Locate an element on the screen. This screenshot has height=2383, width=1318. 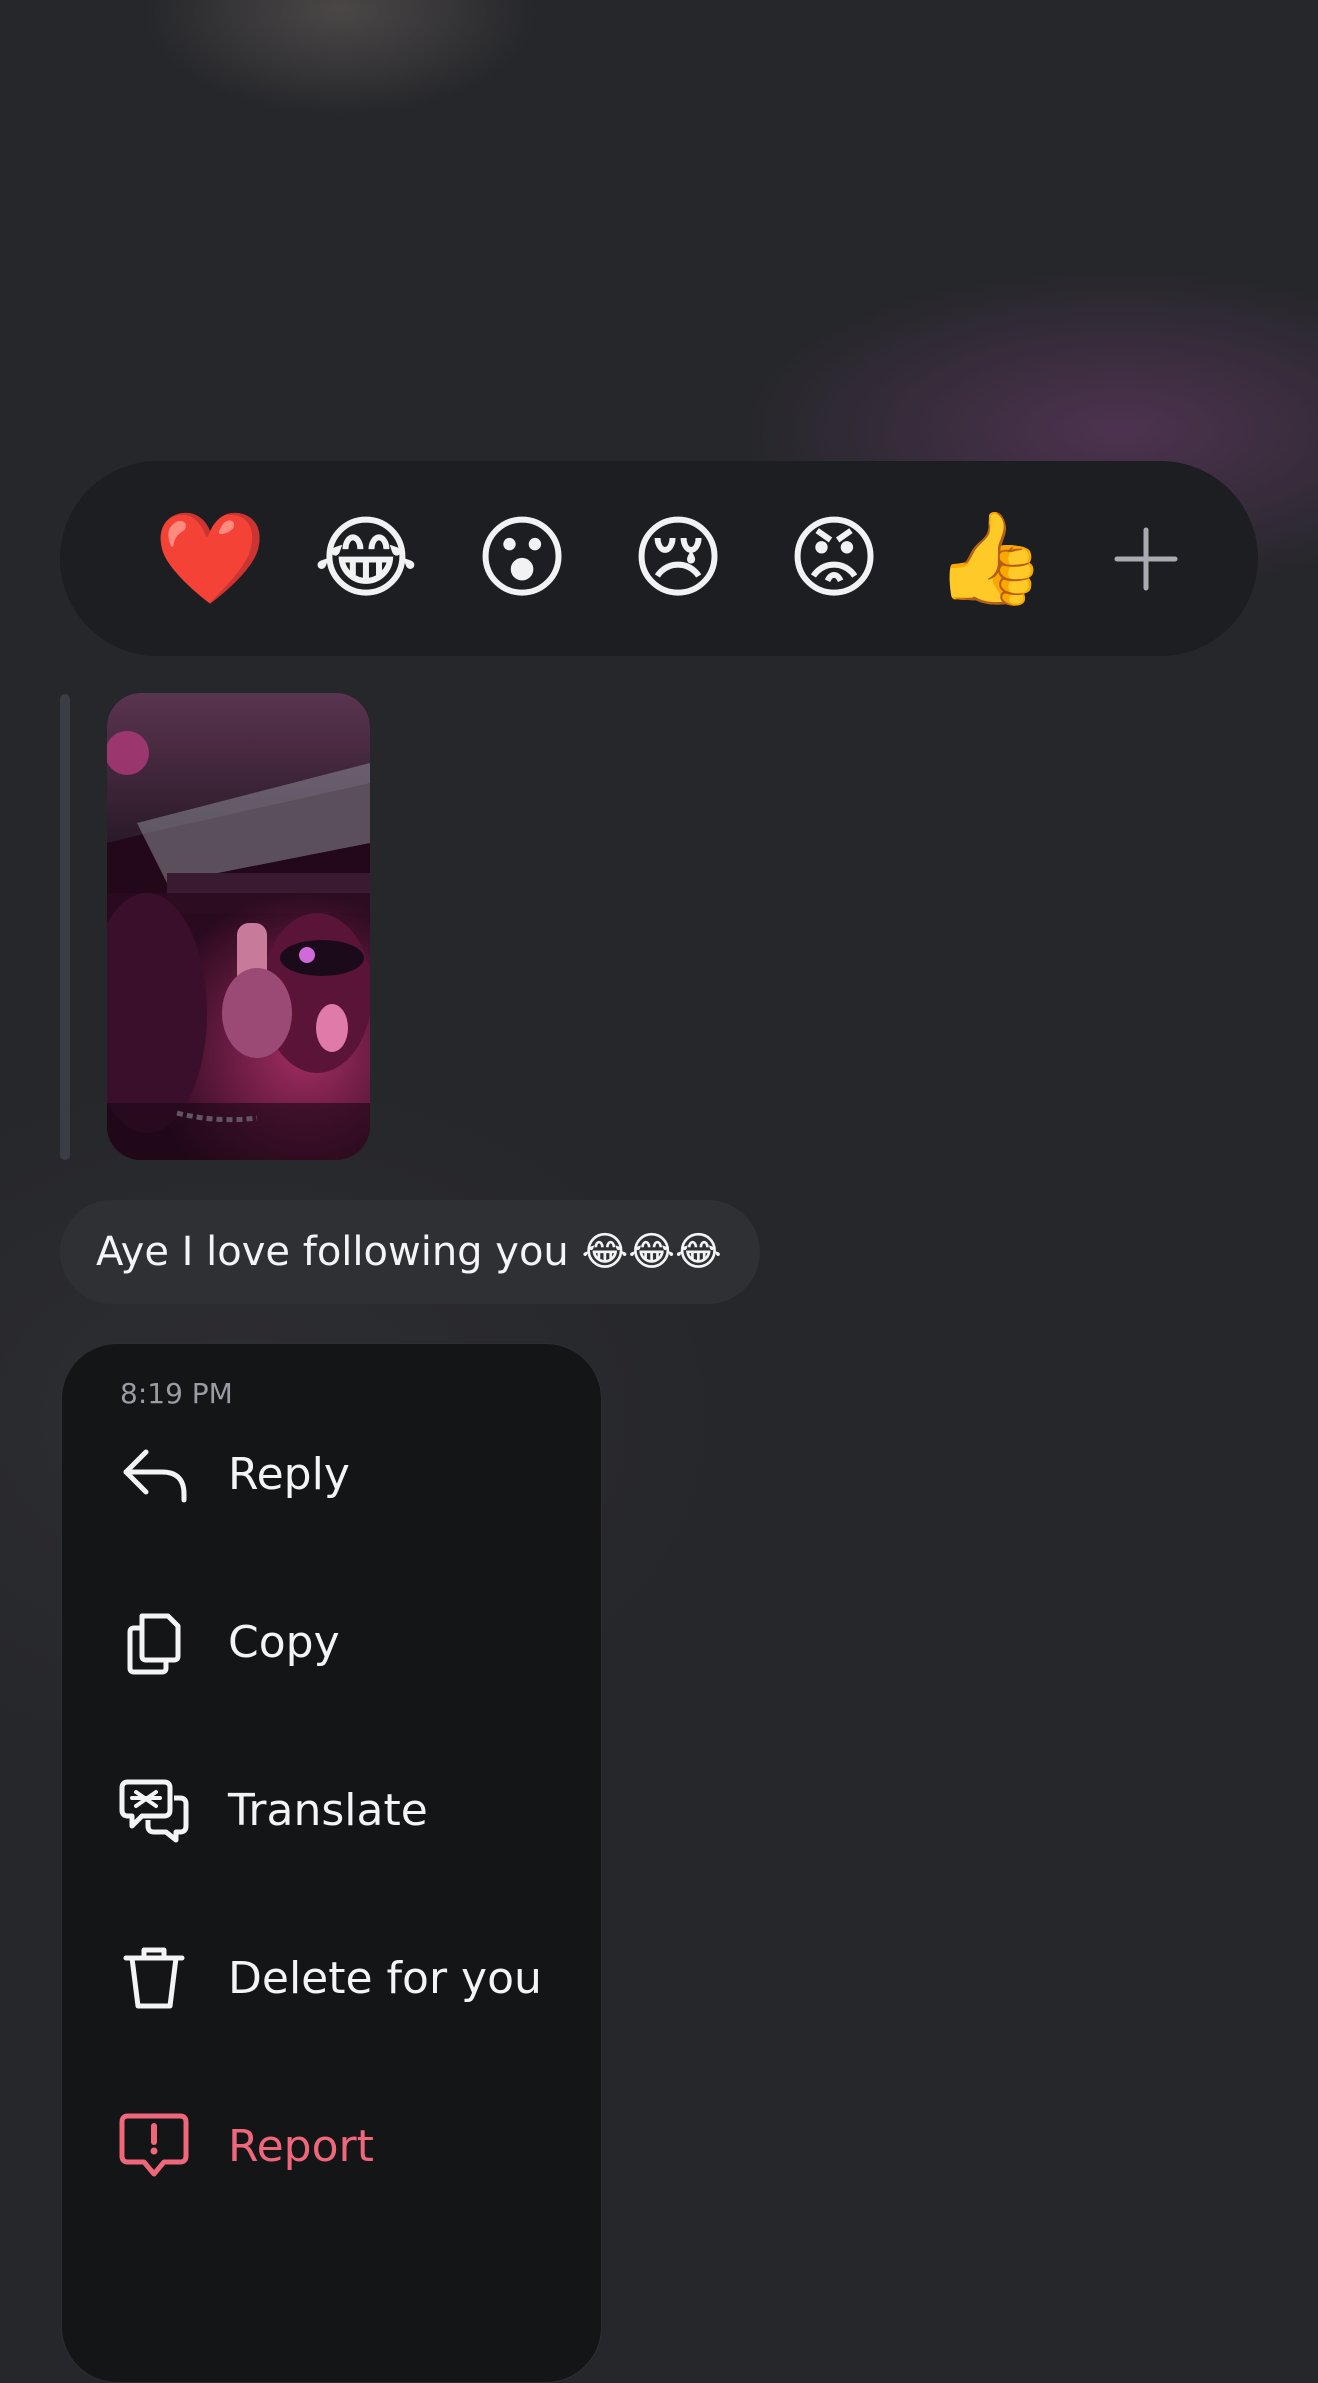
menu-item-label: Copy is located at coordinates (284, 1642).